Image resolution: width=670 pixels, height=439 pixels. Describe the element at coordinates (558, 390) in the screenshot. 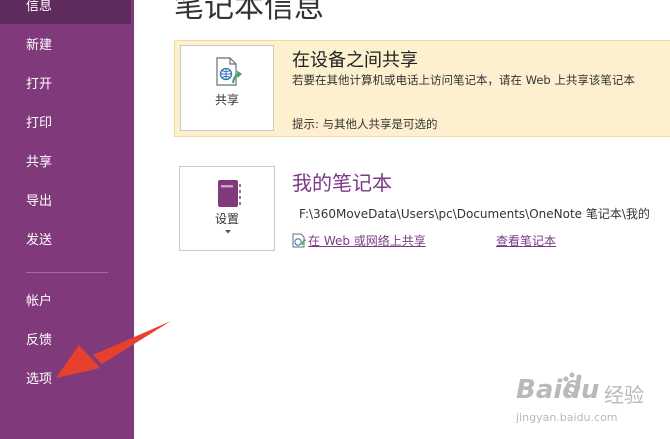

I see `watermark-brand: Baidu` at that location.